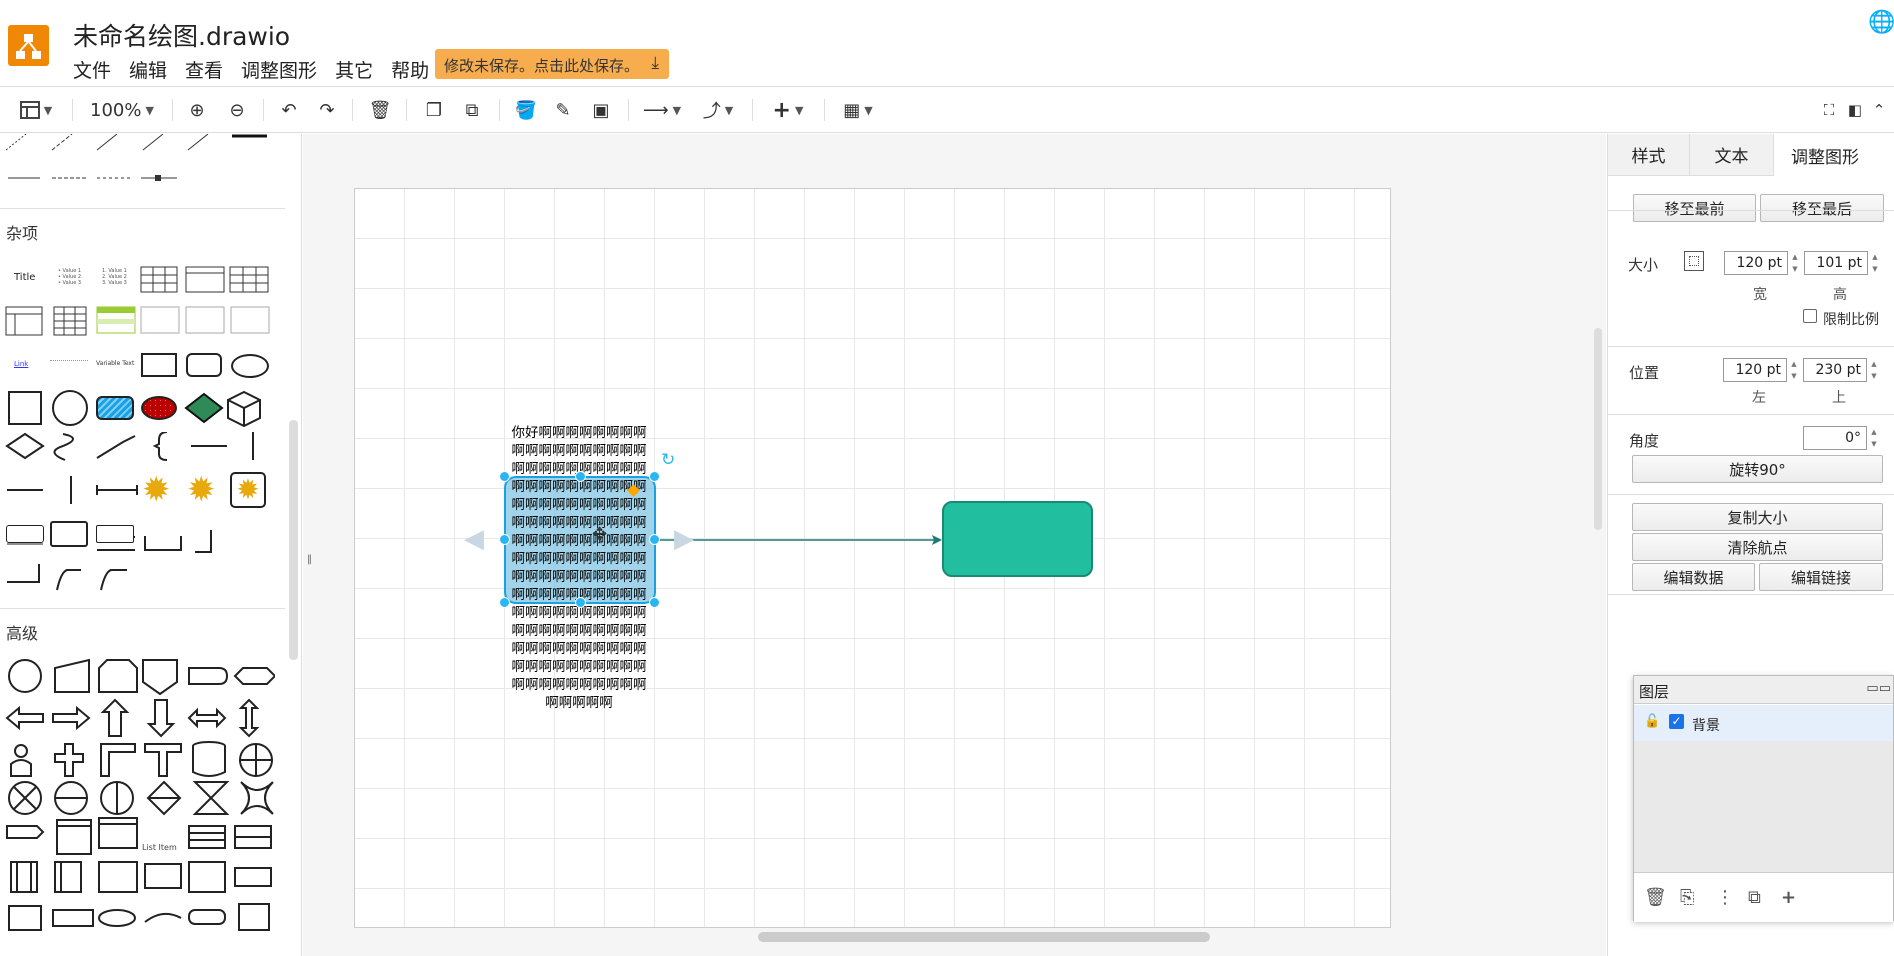 This screenshot has width=1894, height=956. What do you see at coordinates (1652, 721) in the screenshot?
I see `unlock-icon: 🔓` at bounding box center [1652, 721].